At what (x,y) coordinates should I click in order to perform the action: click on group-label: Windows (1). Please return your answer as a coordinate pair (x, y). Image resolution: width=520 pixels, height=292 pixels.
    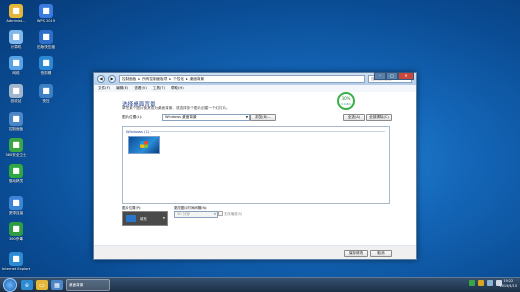
    Looking at the image, I should click on (138, 131).